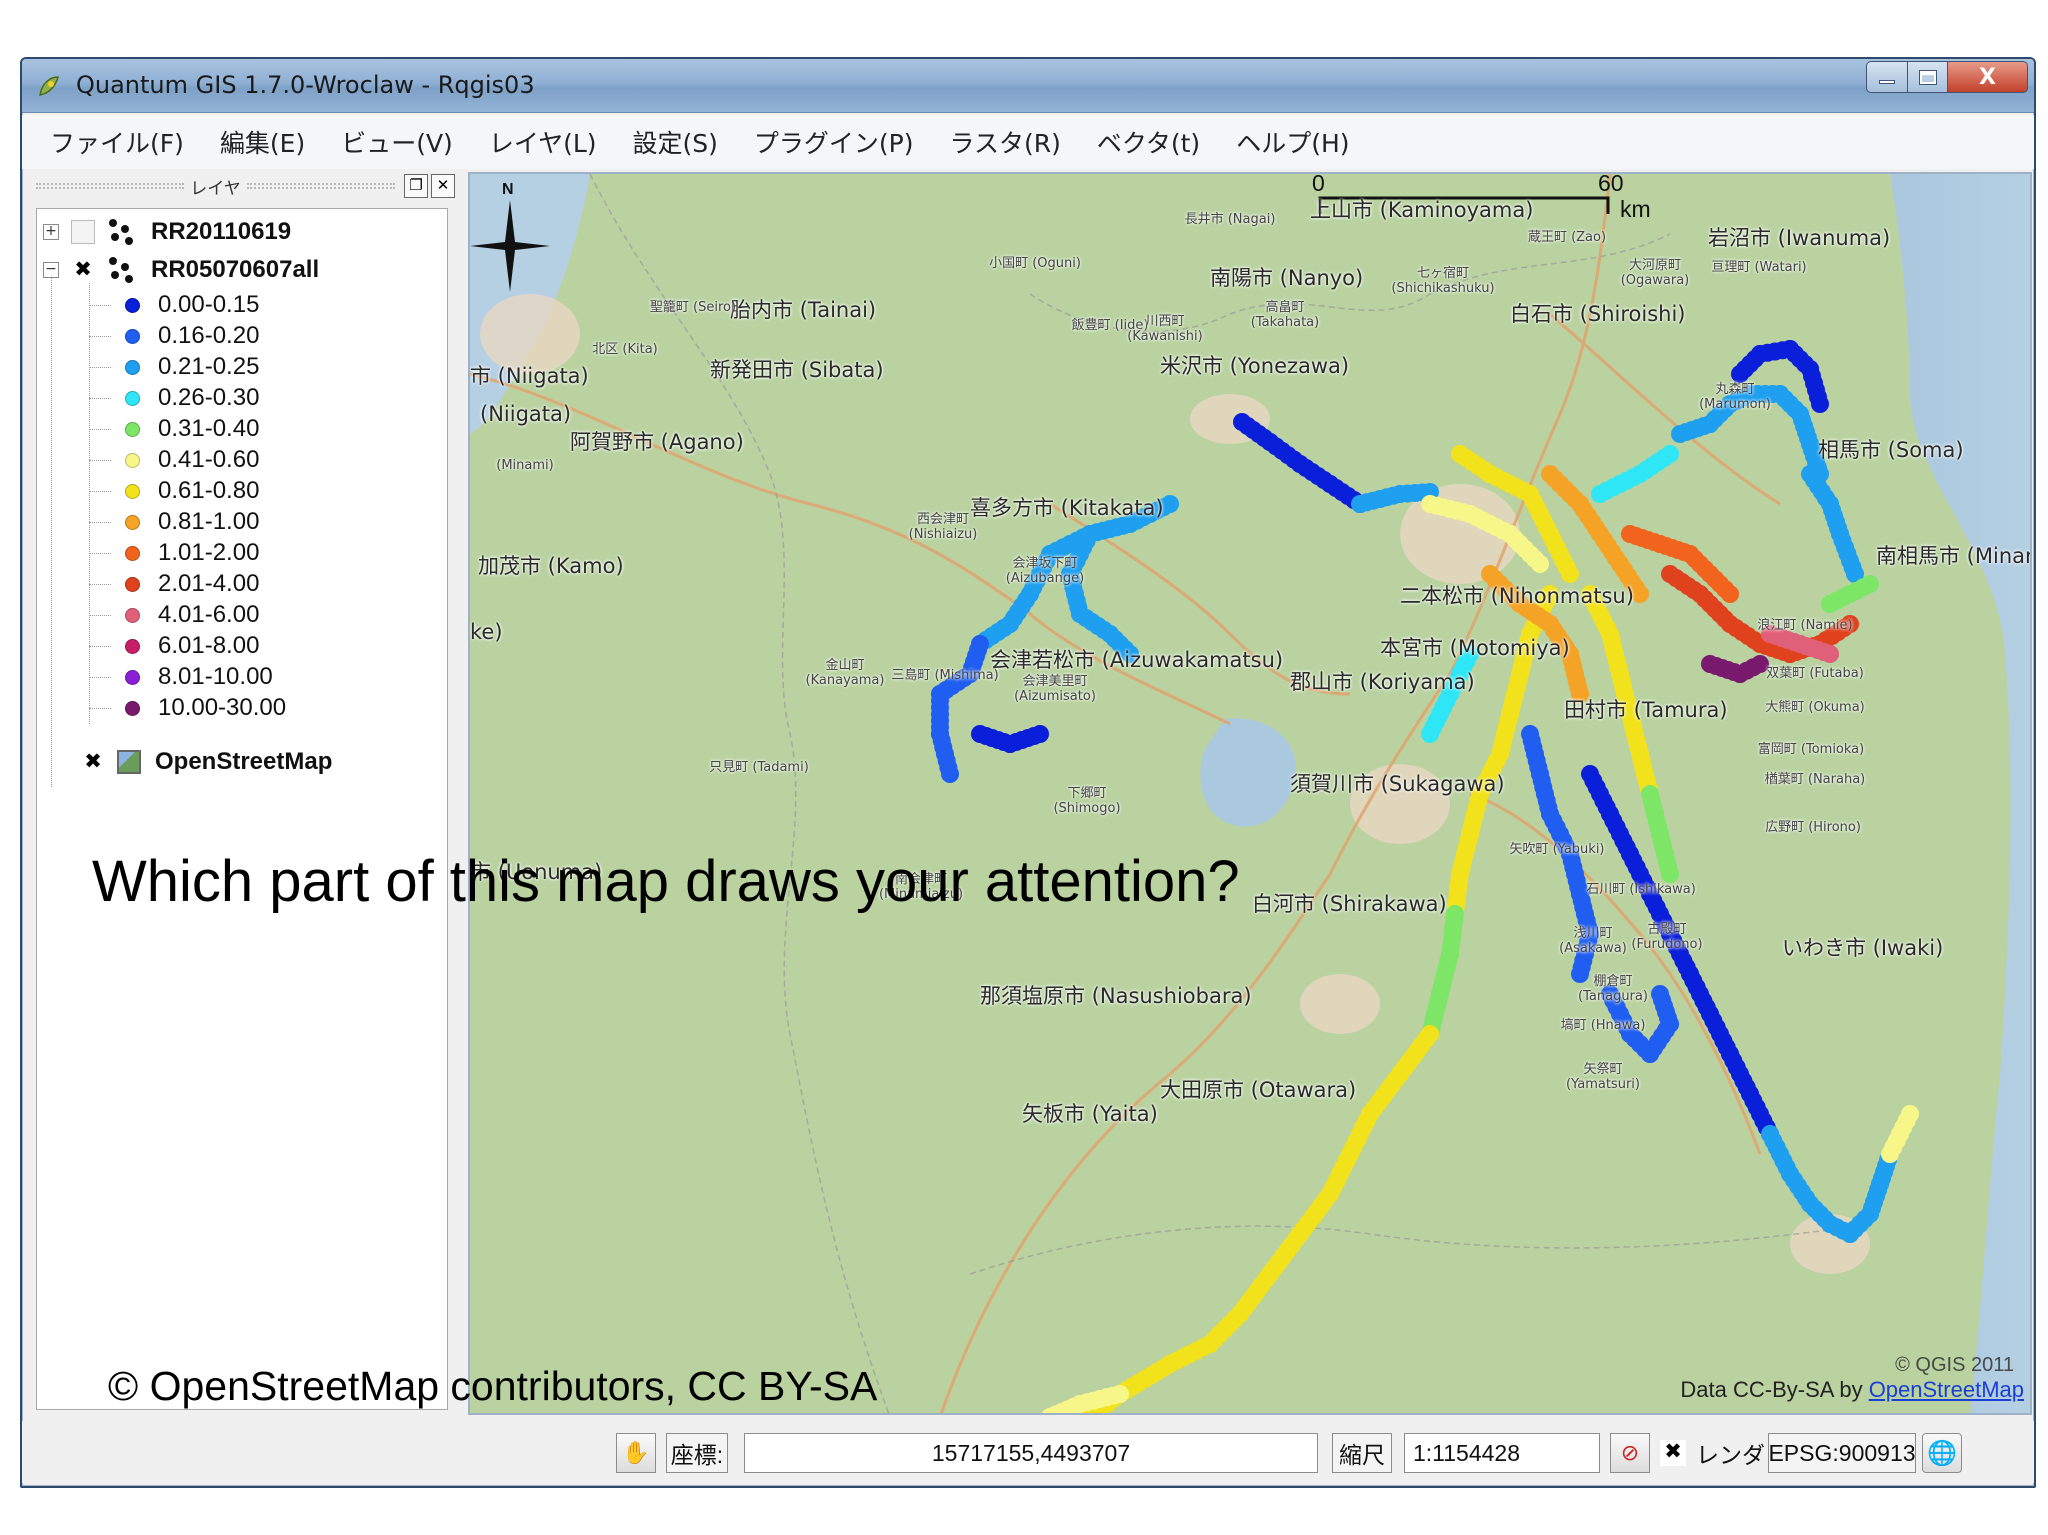 The image size is (2048, 1535). Describe the element at coordinates (117, 142) in the screenshot. I see `menu-file: ファイル(F)` at that location.